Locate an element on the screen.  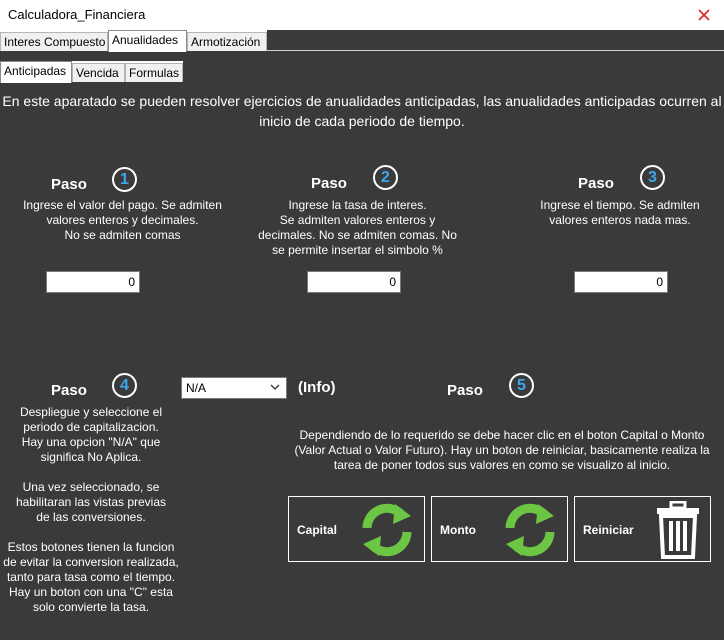
desc-line: Estos botones tienen la funcion is located at coordinates (91, 547).